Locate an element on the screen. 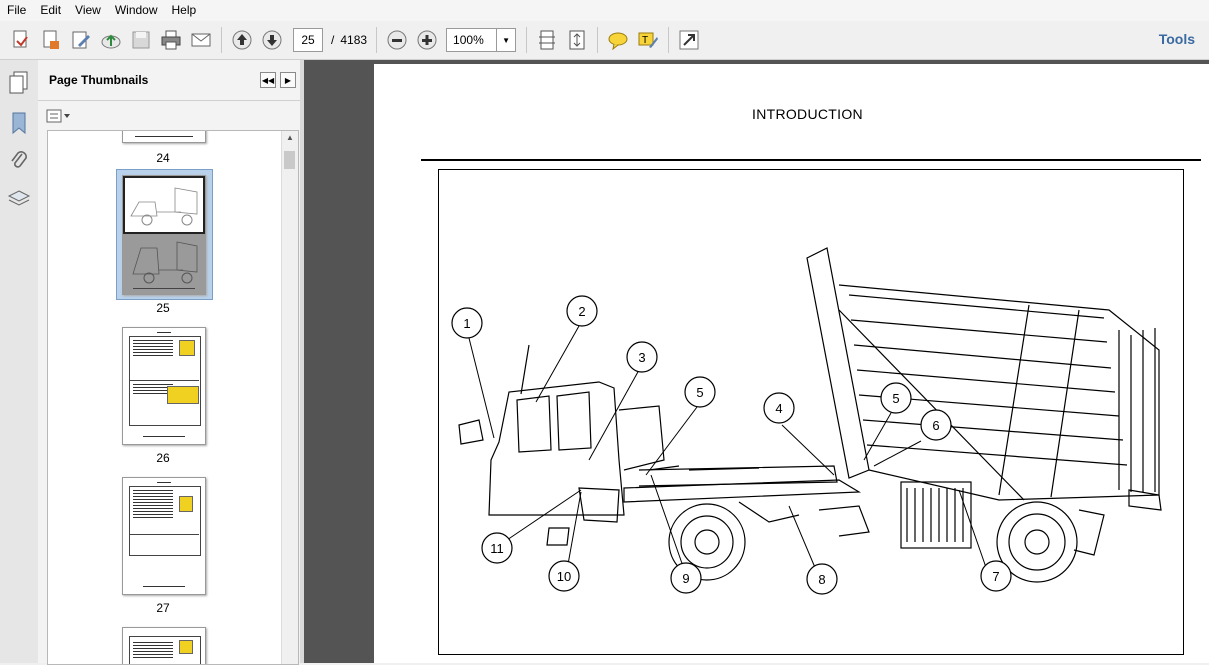 The height and width of the screenshot is (665, 1209). thumbnail-scrollbar: ▲ is located at coordinates (289, 397).